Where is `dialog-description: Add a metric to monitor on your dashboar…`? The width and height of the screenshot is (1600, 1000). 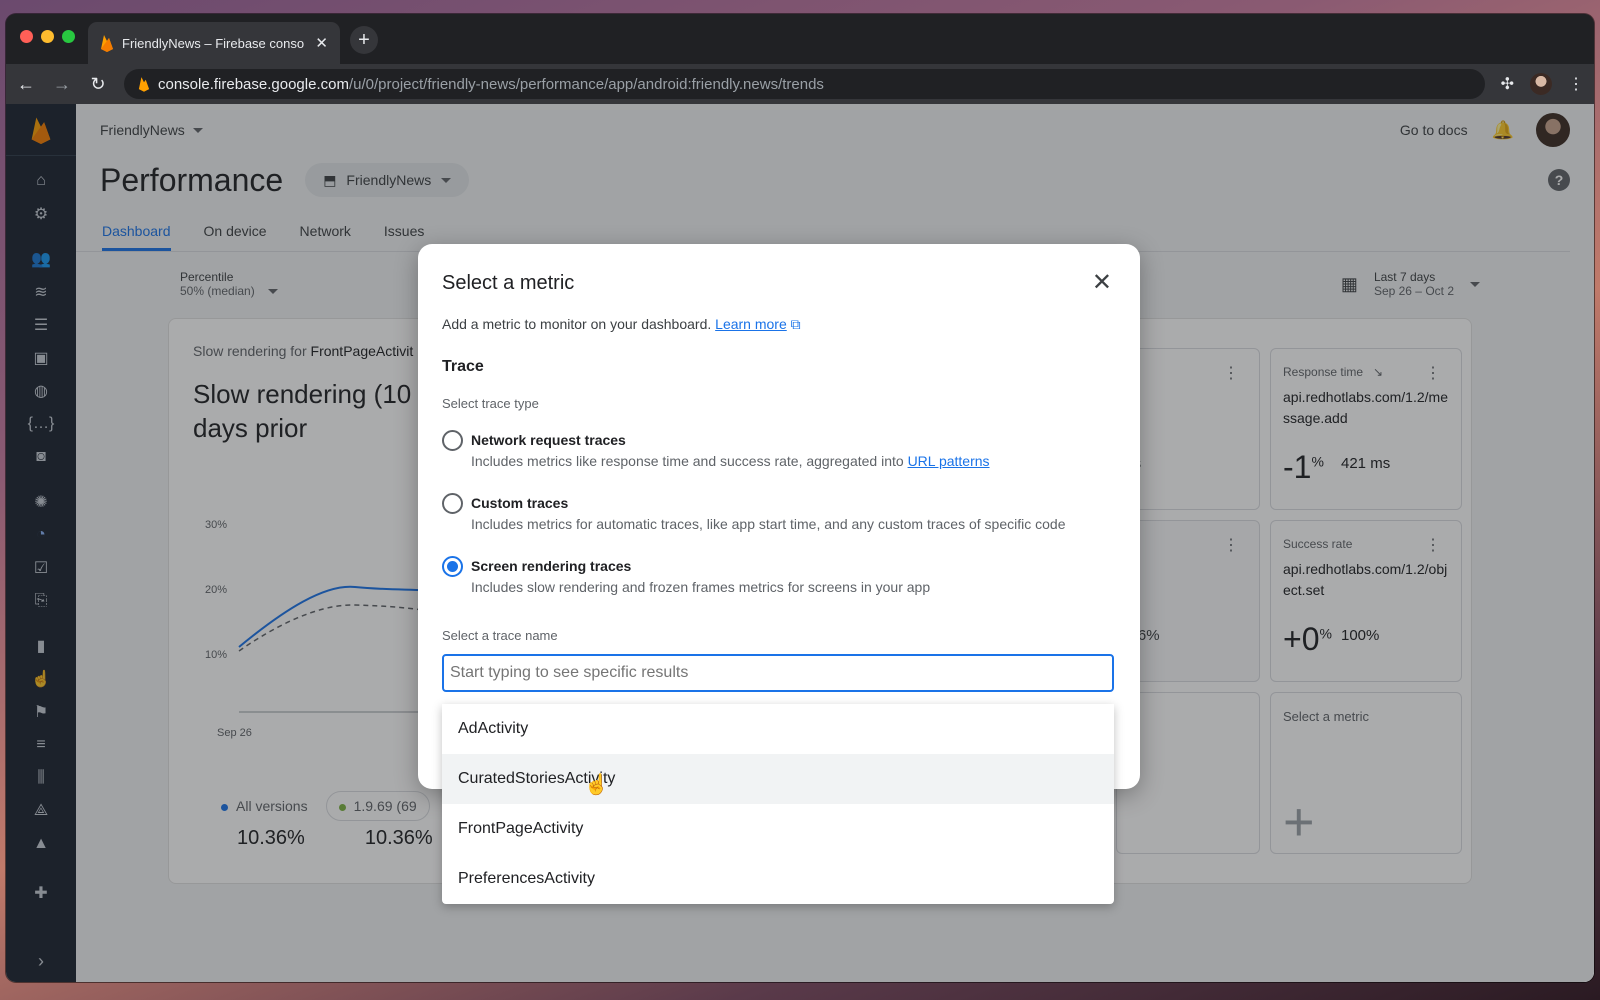
dialog-description: Add a metric to monitor on your dashboar… is located at coordinates (621, 324).